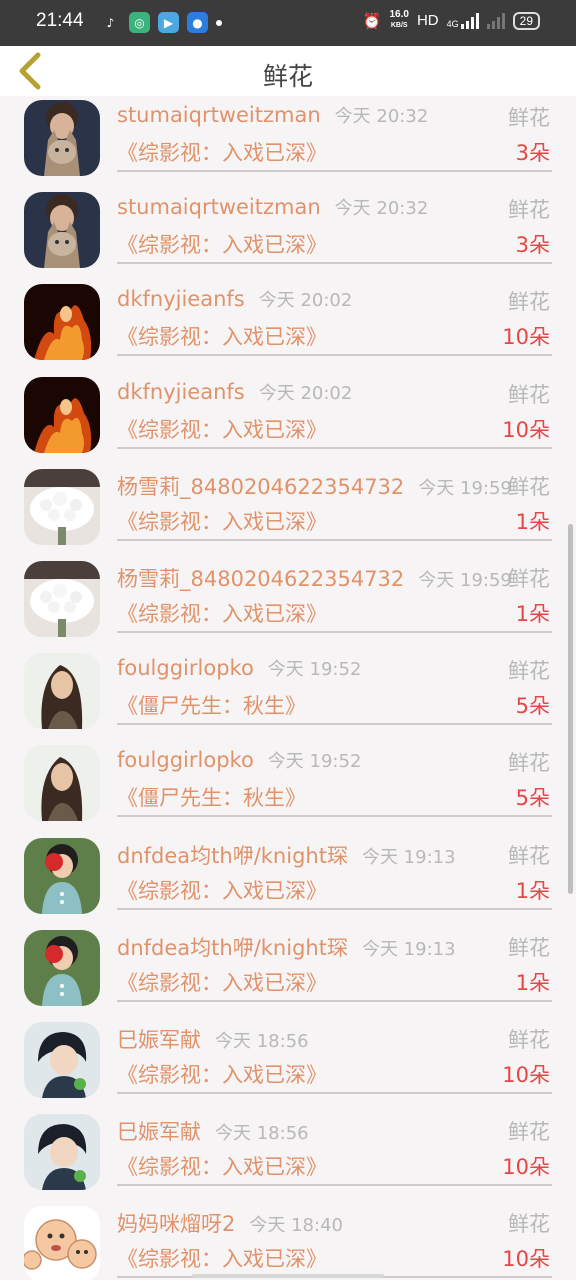 The height and width of the screenshot is (1280, 576). What do you see at coordinates (219, 207) in the screenshot?
I see `sender-name-text: stumaiqrtweitzman` at bounding box center [219, 207].